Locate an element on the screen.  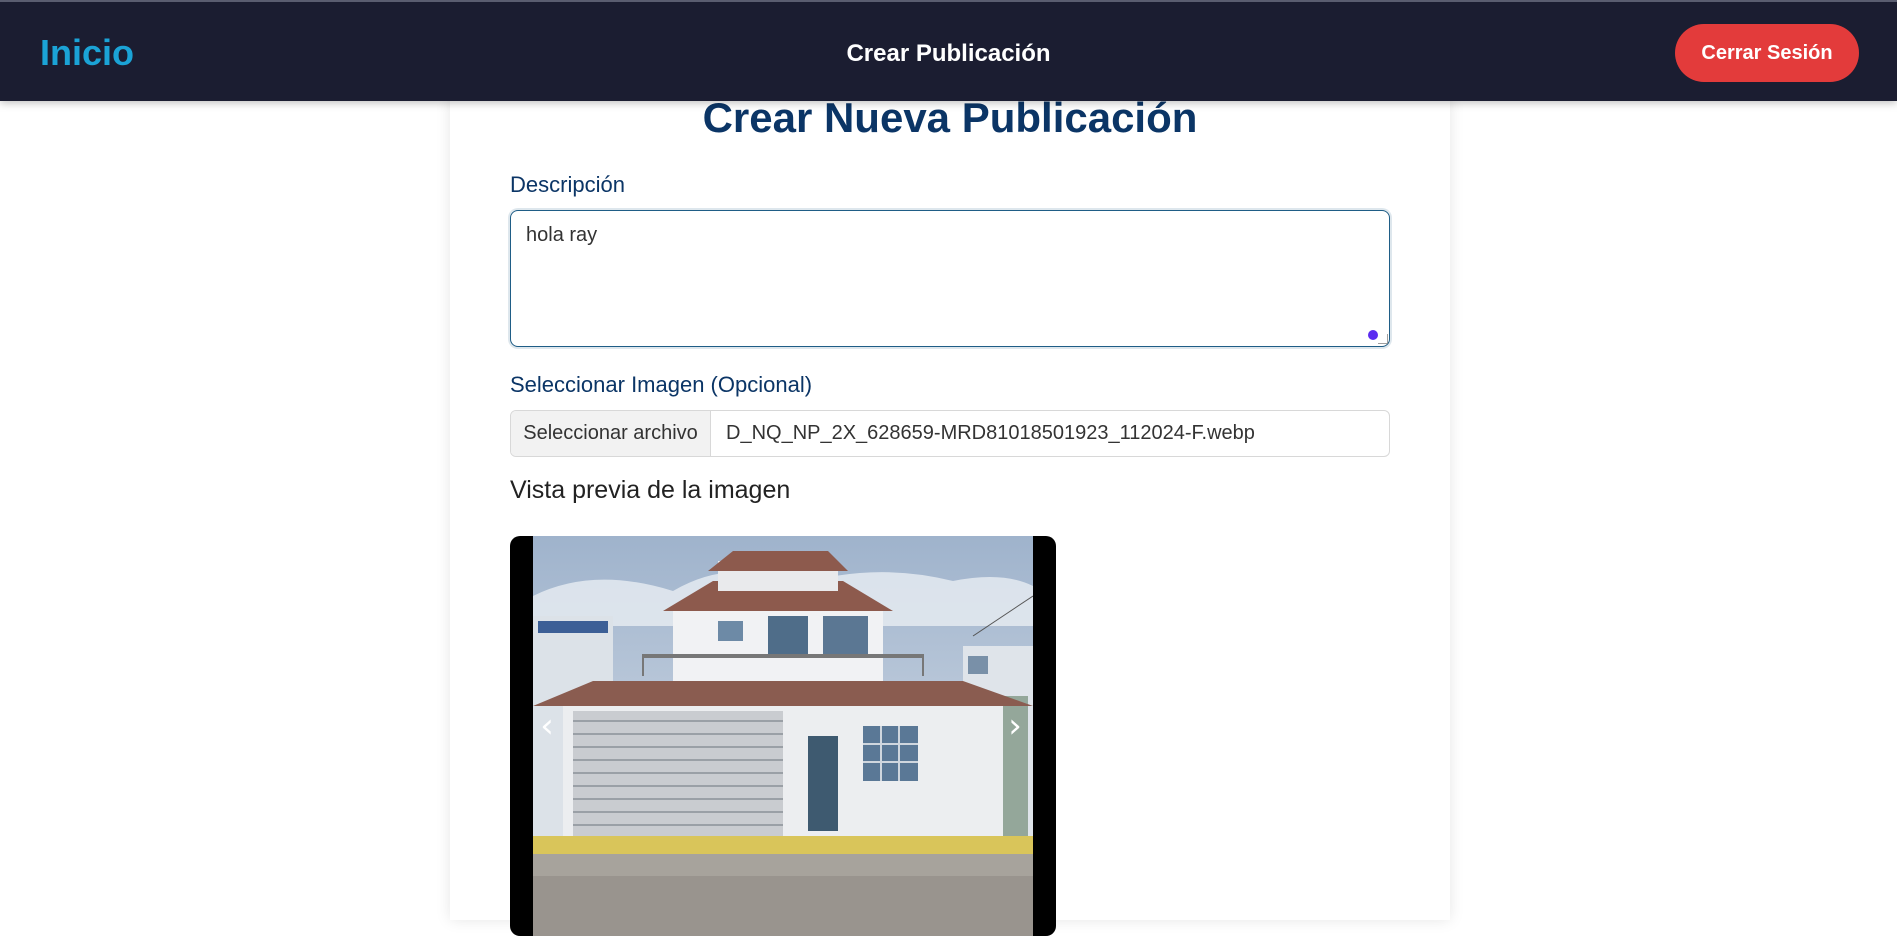
choose-file-button: Seleccionar archivo is located at coordinates (611, 433).